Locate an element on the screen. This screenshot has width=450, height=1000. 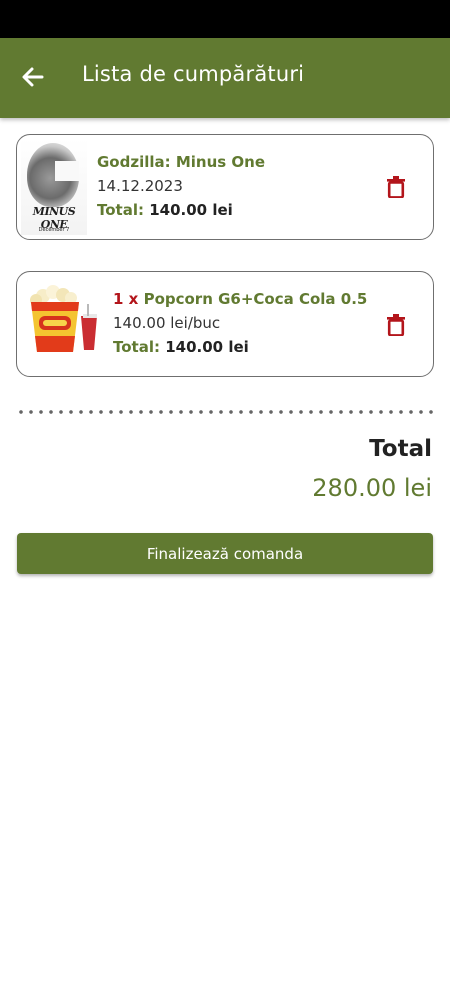
item-date: 14.12.2023 is located at coordinates (140, 186).